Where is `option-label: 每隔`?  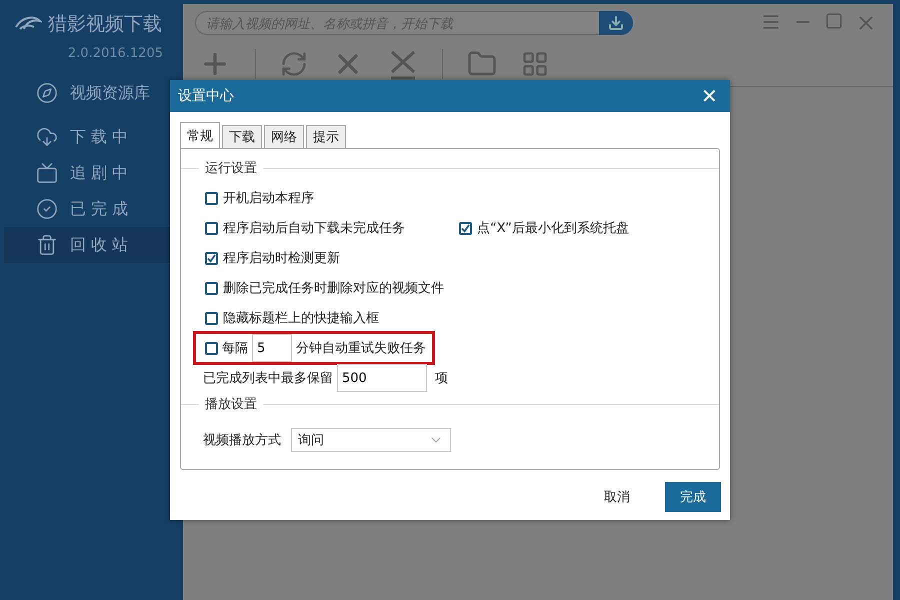 option-label: 每隔 is located at coordinates (235, 348).